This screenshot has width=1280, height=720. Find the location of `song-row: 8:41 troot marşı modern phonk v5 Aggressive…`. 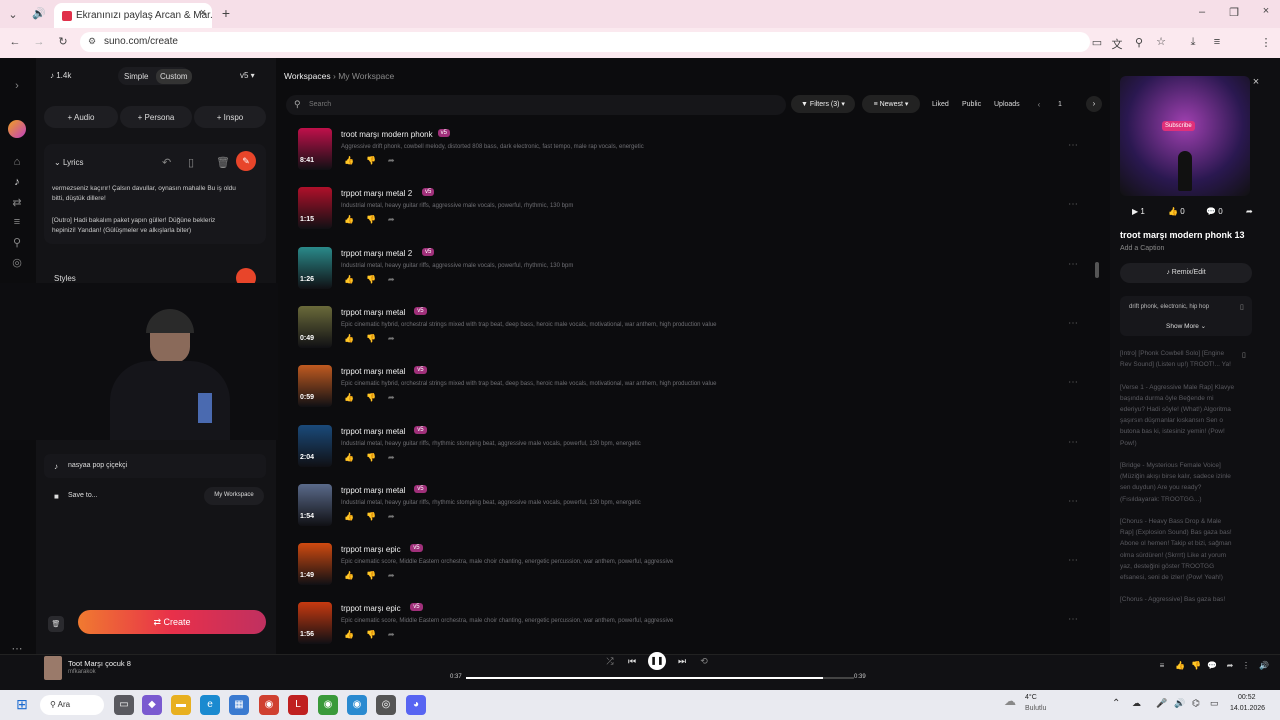

song-row: 8:41 troot marşı modern phonk v5 Aggressive… is located at coordinates (678, 157).